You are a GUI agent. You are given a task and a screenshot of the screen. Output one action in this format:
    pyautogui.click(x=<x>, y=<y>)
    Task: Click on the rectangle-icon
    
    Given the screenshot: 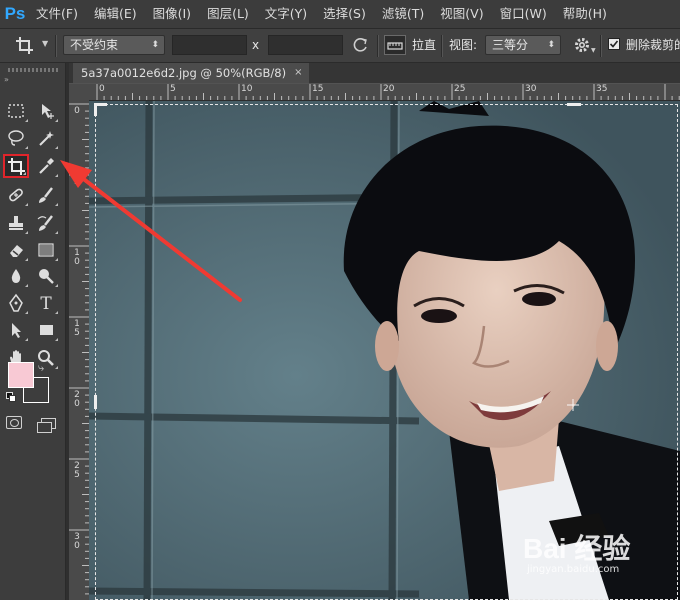 What is the action you would take?
    pyautogui.click(x=46, y=330)
    